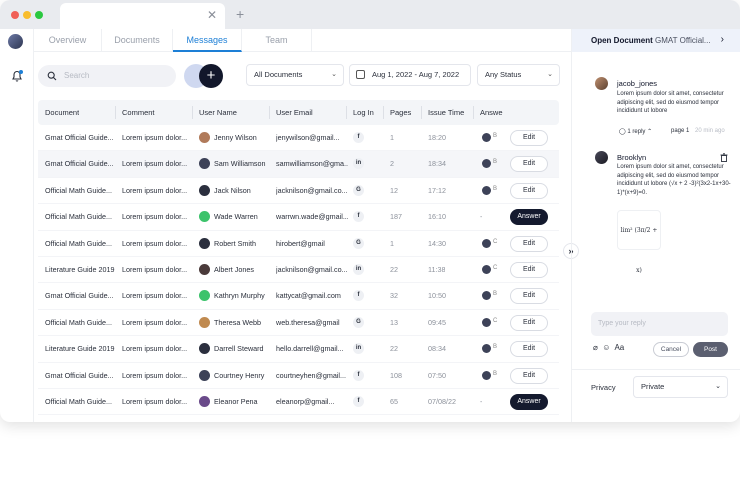  I want to click on reply-input: Type your reply, so click(659, 324).